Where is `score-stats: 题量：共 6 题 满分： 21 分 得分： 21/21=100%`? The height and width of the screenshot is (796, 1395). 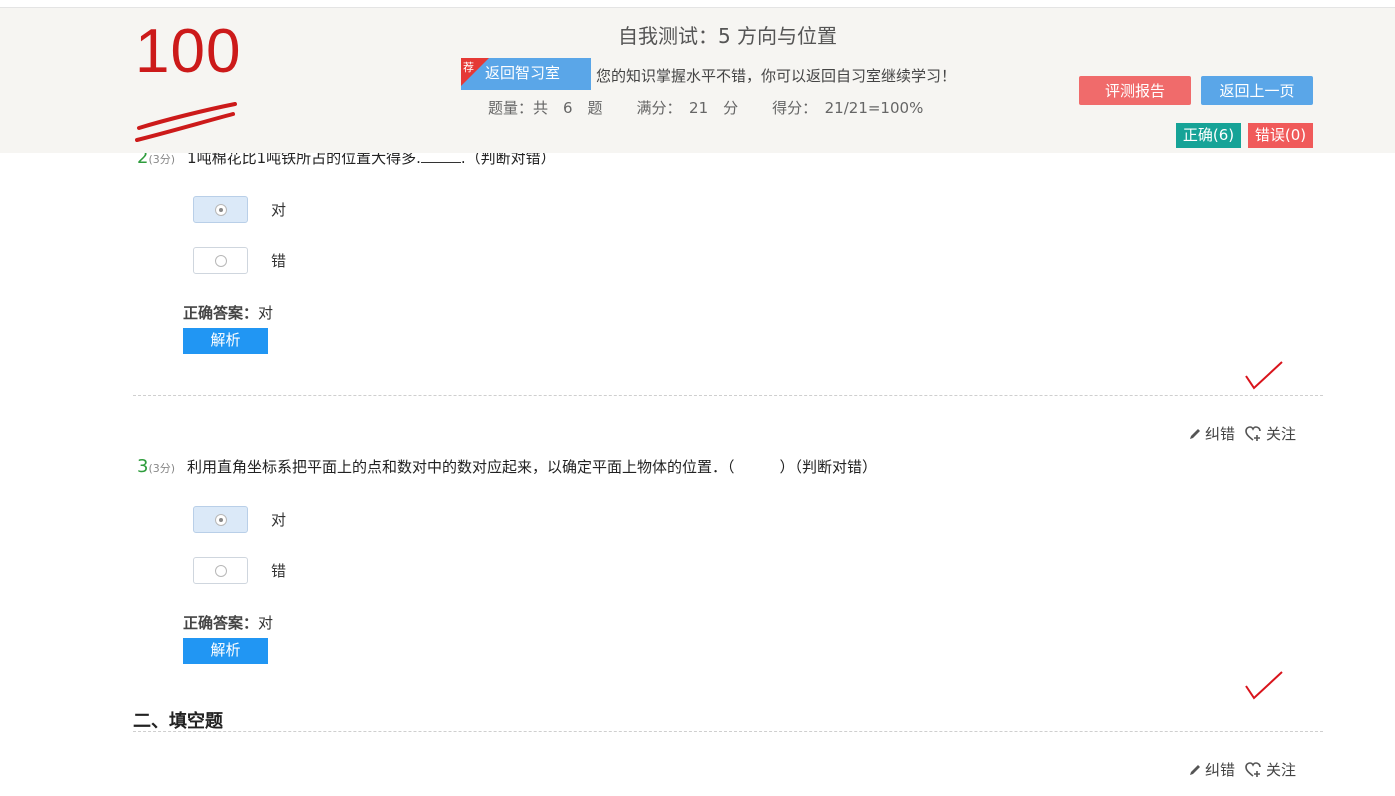
score-stats: 题量：共 6 题 满分： 21 分 得分： 21/21=100% is located at coordinates (722, 107).